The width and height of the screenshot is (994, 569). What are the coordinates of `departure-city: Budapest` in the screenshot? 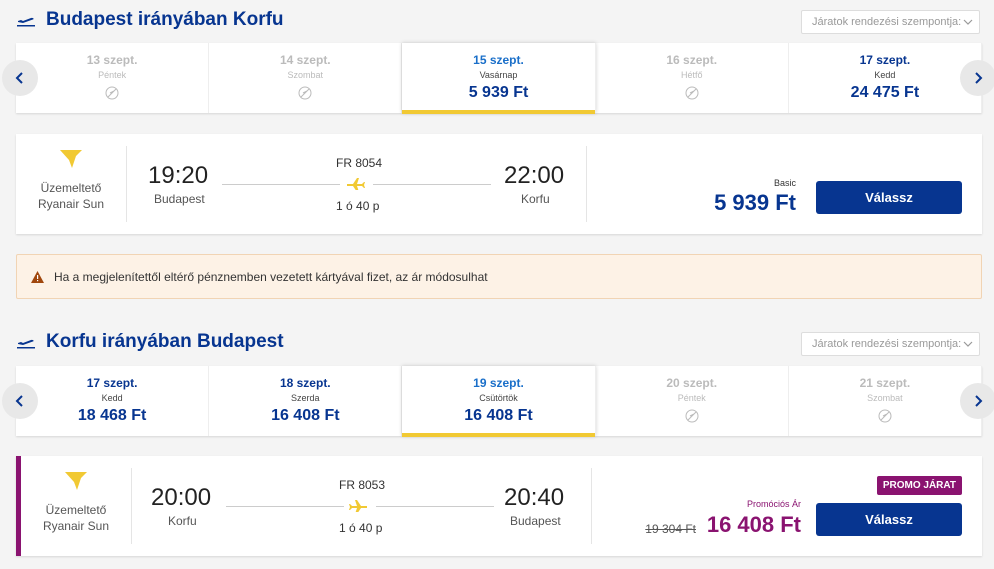 It's located at (179, 199).